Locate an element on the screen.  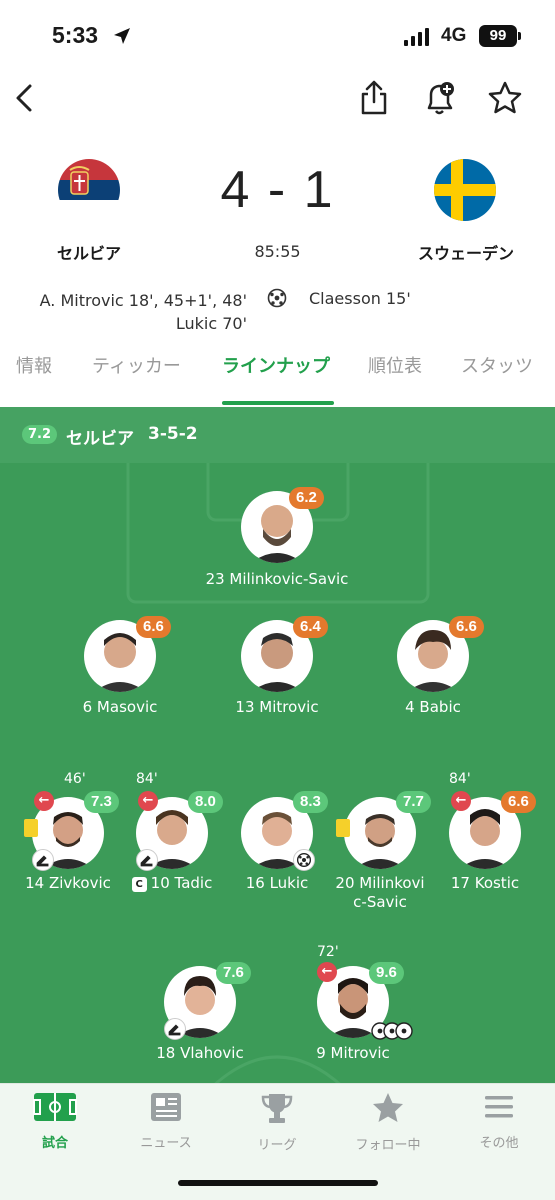
favorite-star-icon is located at coordinates (505, 98).